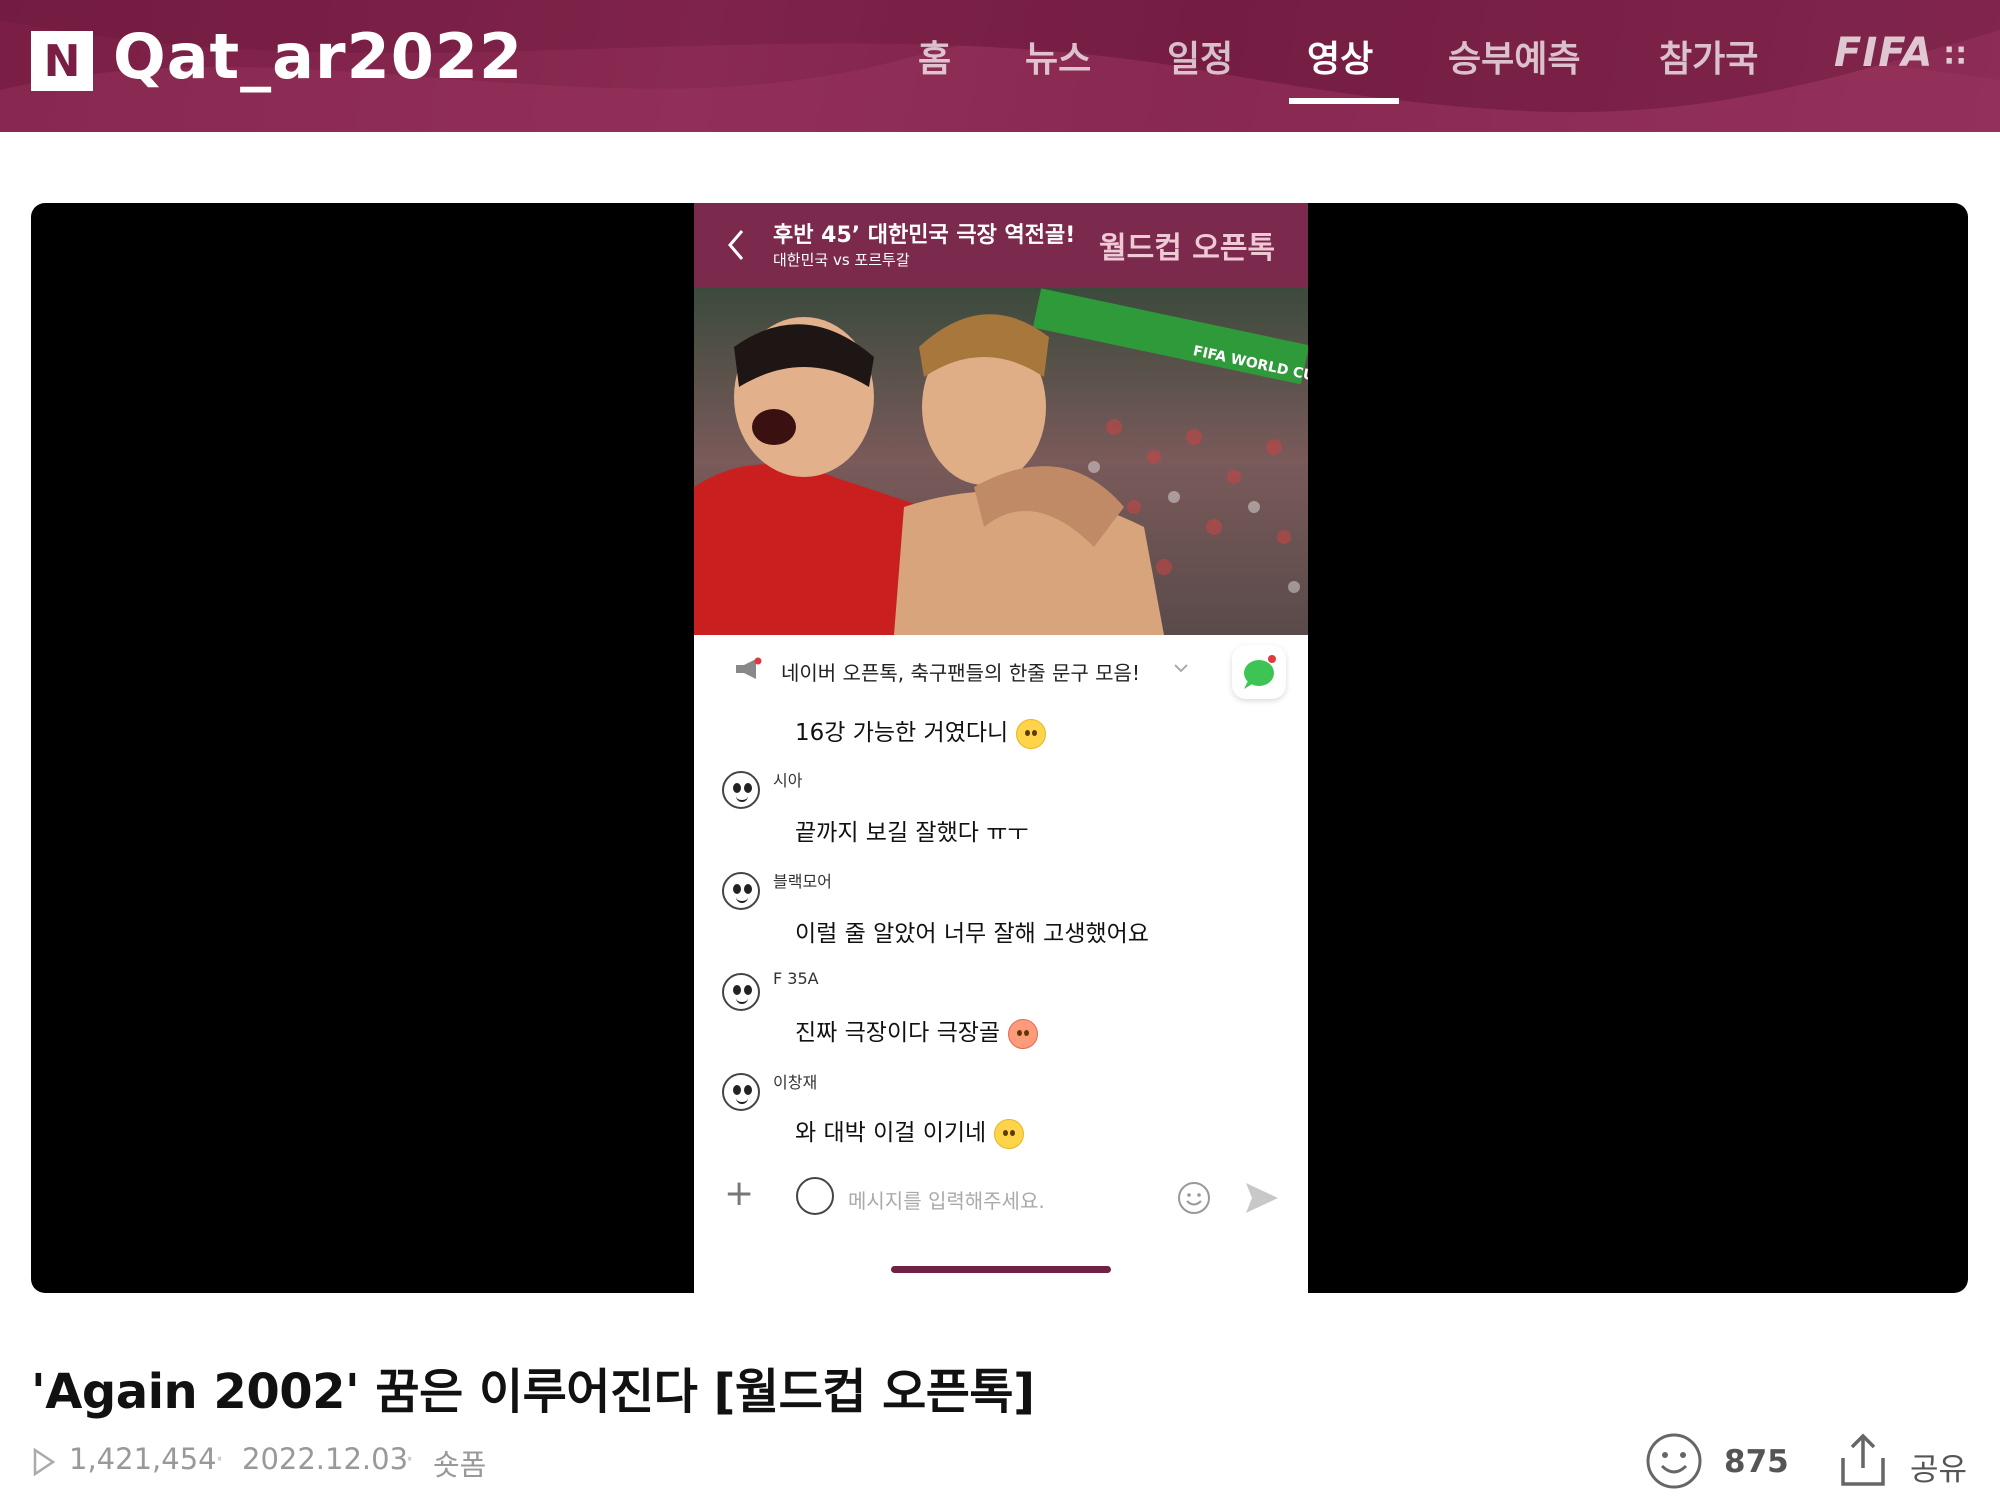  Describe the element at coordinates (917, 1031) in the screenshot. I see `message-text: 진짜 극장이다 극장골` at that location.